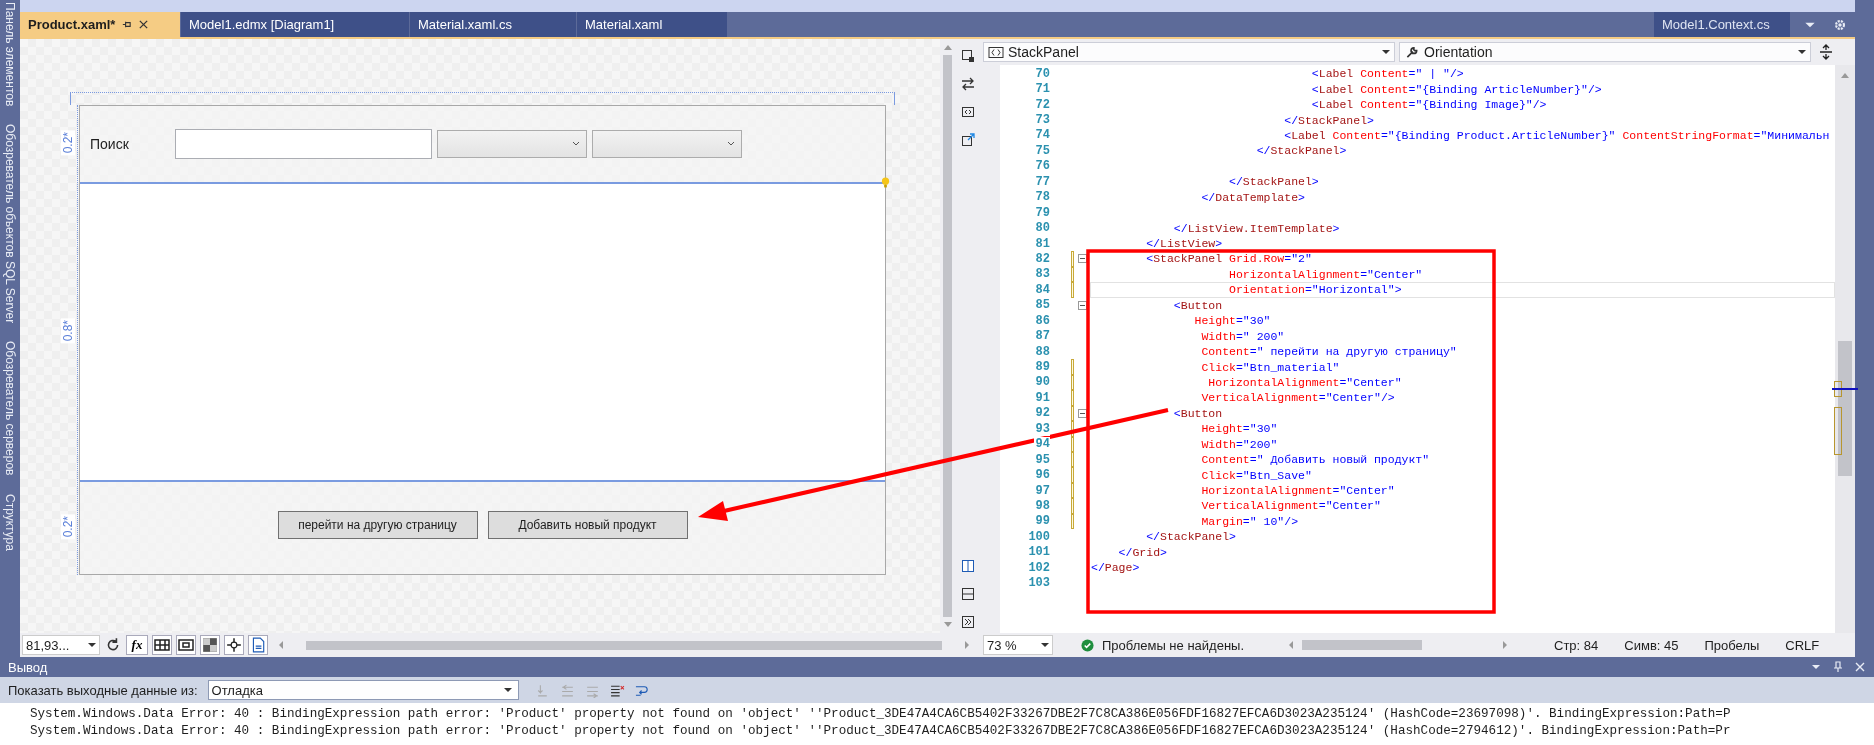 The image size is (1874, 745). Describe the element at coordinates (967, 84) in the screenshot. I see `swap-icon` at that location.